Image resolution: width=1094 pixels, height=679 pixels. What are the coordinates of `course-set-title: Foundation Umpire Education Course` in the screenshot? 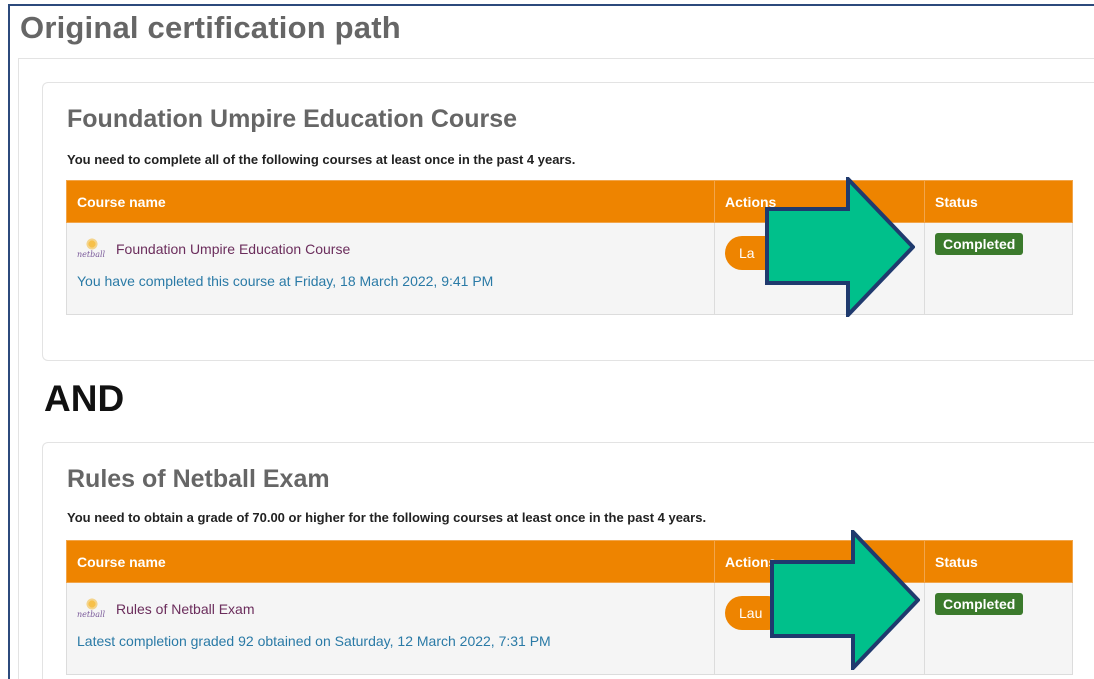 It's located at (292, 119).